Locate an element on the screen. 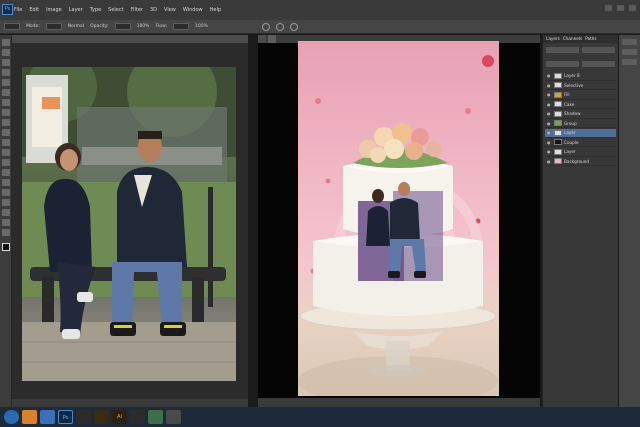 Image resolution: width=640 pixels, height=427 pixels. layer-mask-thumbnail is located at coordinates (558, 142).